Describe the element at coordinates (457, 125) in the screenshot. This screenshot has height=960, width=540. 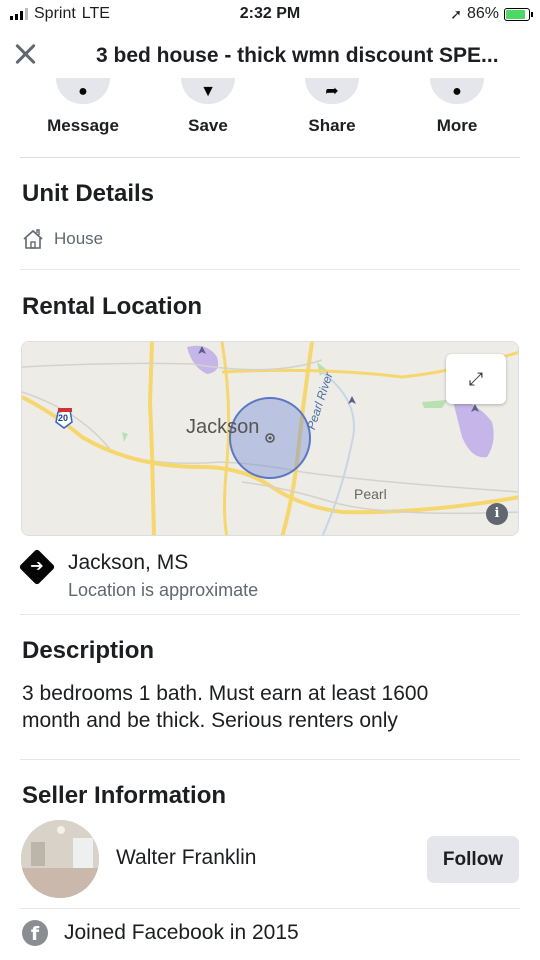
I see `more-label: More` at that location.